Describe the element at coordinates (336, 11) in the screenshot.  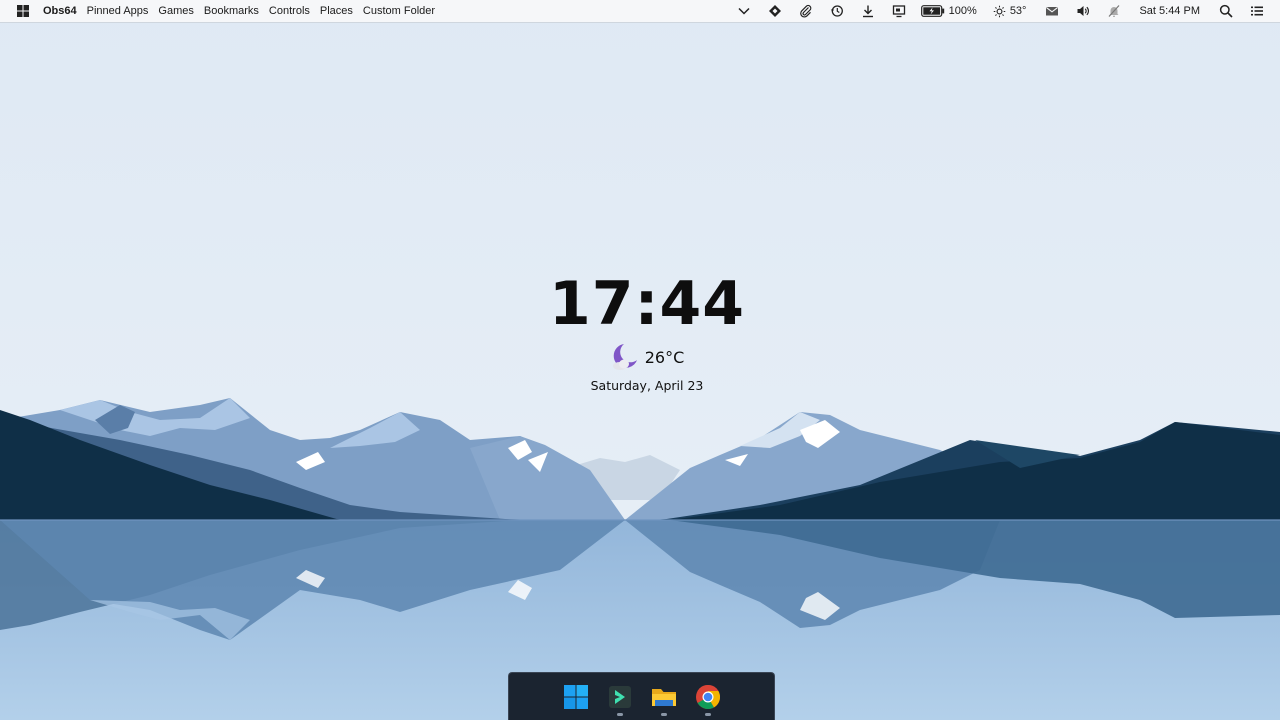
I see `menu-item-places: Places` at that location.